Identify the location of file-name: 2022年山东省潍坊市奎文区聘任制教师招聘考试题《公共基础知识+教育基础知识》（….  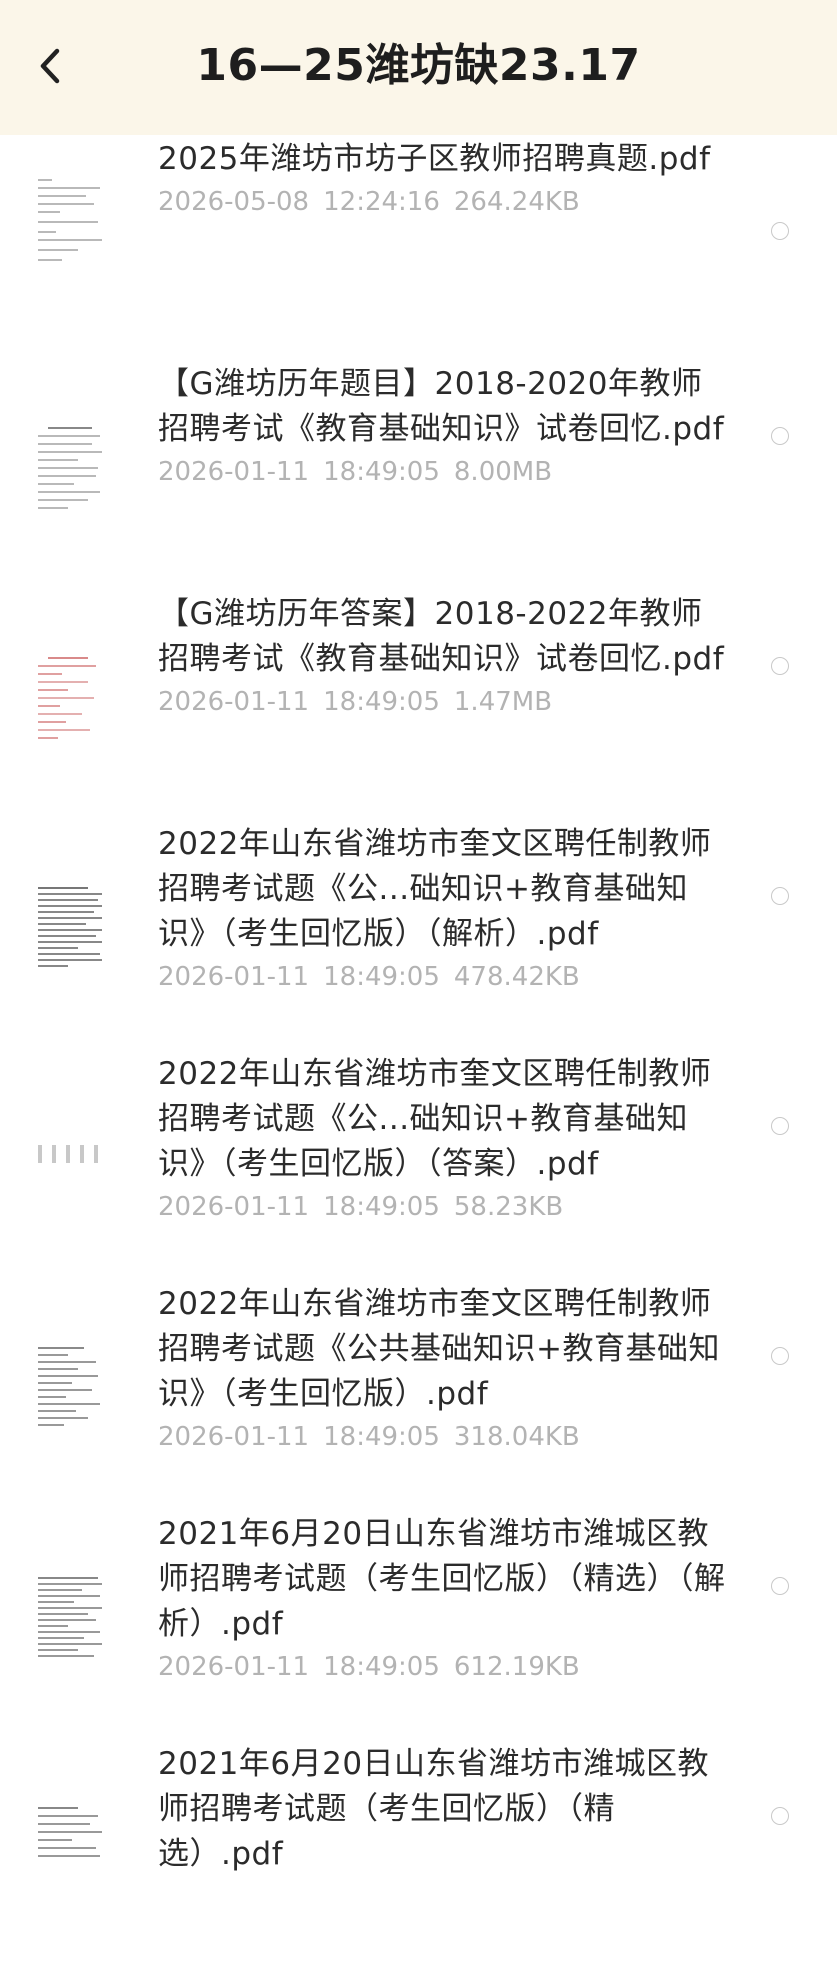
(439, 1349).